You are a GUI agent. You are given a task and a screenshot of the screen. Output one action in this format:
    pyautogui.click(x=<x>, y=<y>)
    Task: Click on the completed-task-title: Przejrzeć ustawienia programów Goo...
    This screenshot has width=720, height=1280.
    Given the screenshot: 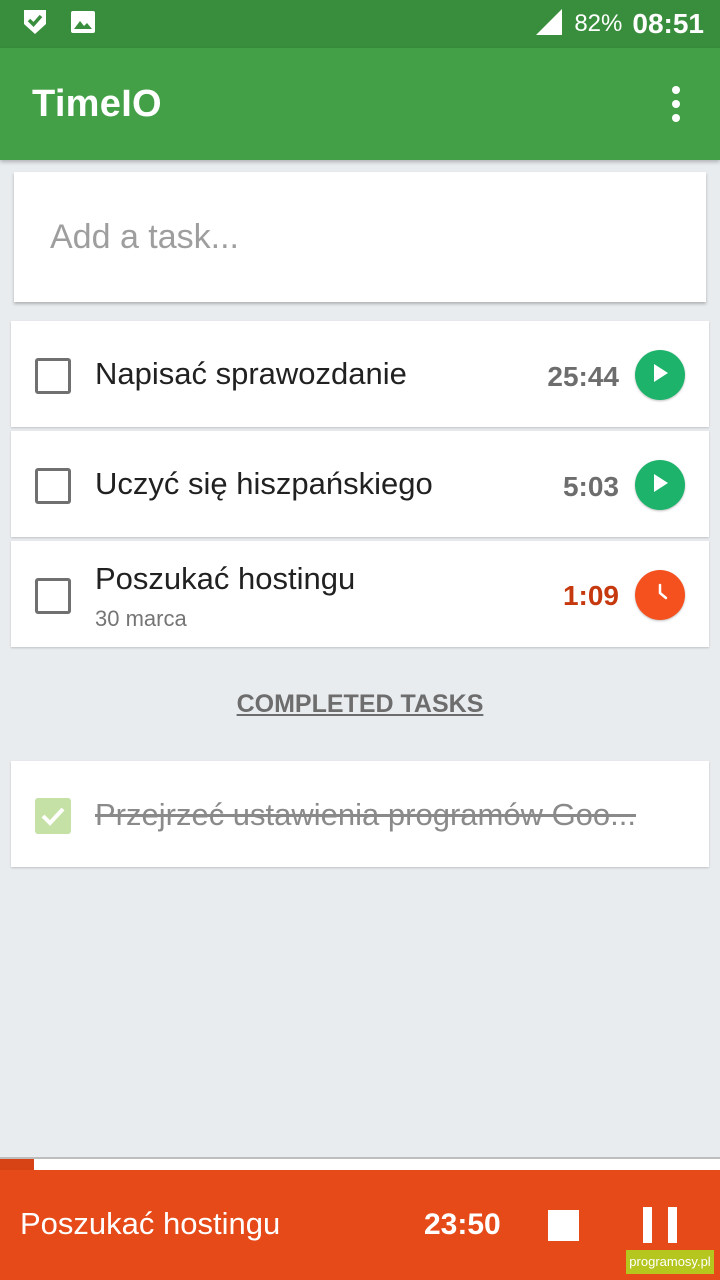 What is the action you would take?
    pyautogui.click(x=366, y=814)
    